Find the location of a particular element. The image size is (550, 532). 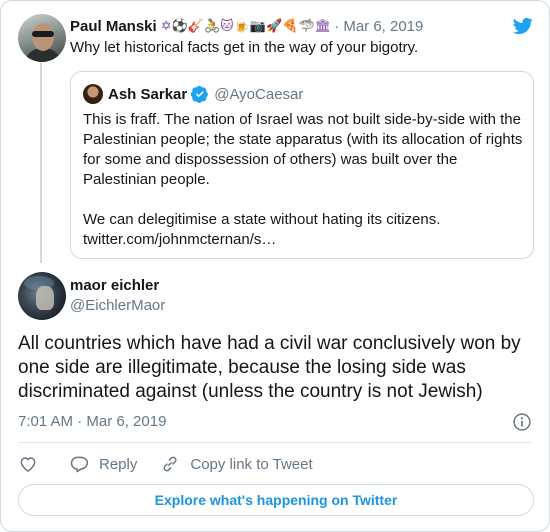

link-icon is located at coordinates (170, 464).